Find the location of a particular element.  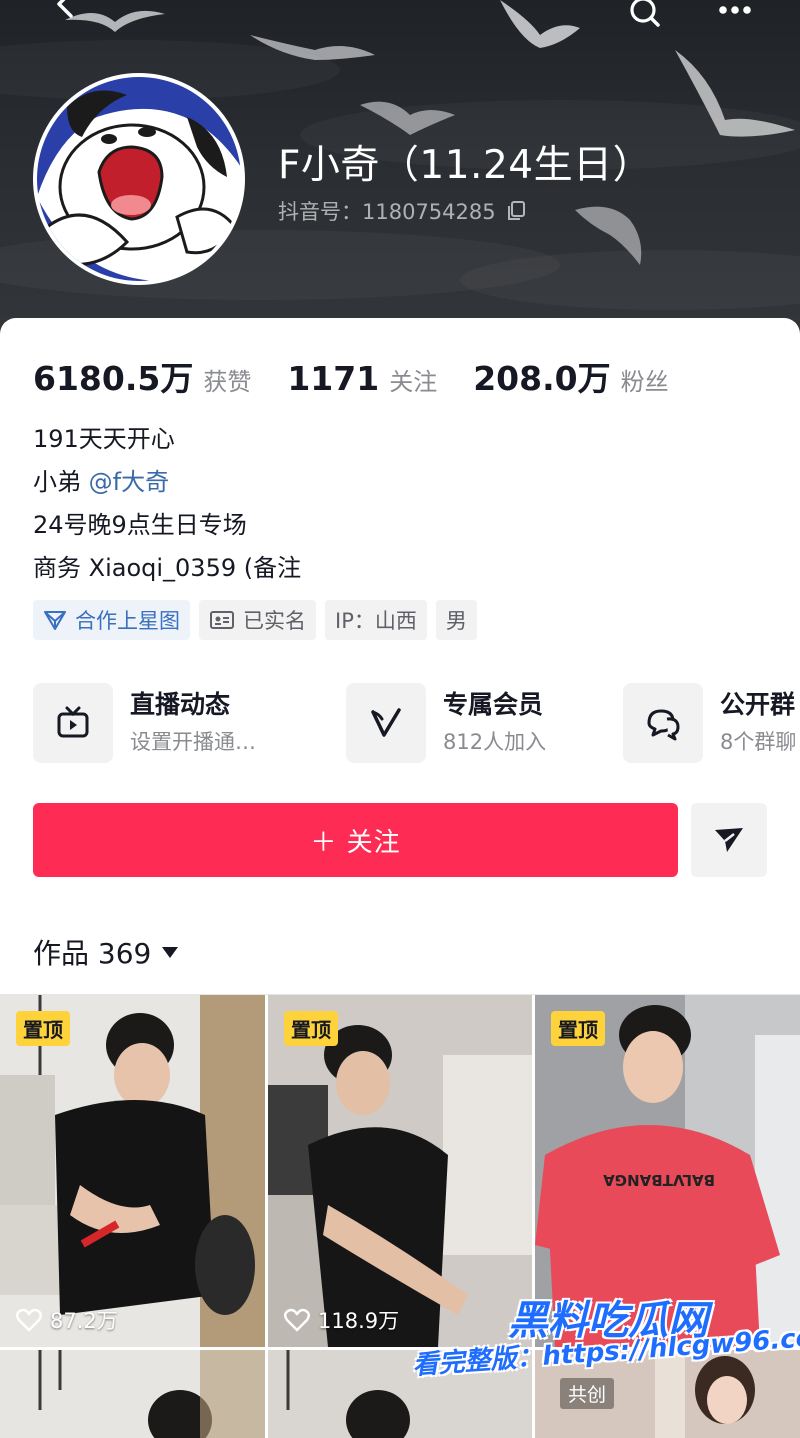

group-chat-icon is located at coordinates (663, 725).